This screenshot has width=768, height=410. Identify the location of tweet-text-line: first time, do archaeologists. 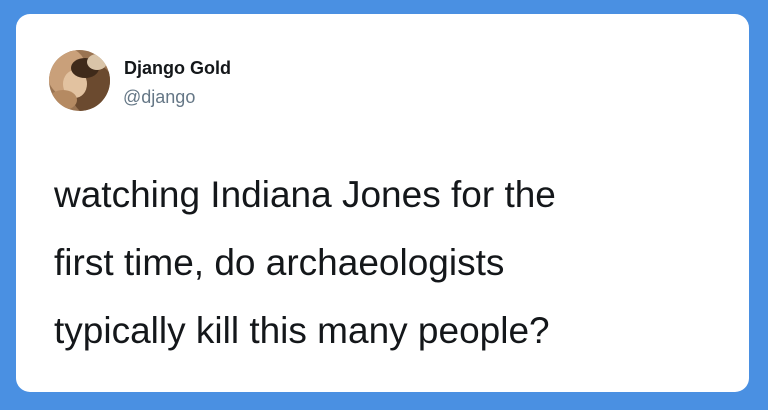
(279, 262).